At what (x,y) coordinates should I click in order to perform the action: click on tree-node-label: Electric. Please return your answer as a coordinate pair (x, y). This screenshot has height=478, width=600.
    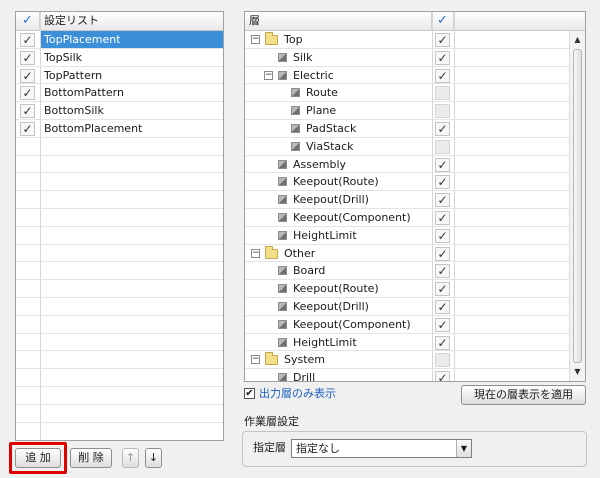
    Looking at the image, I should click on (313, 75).